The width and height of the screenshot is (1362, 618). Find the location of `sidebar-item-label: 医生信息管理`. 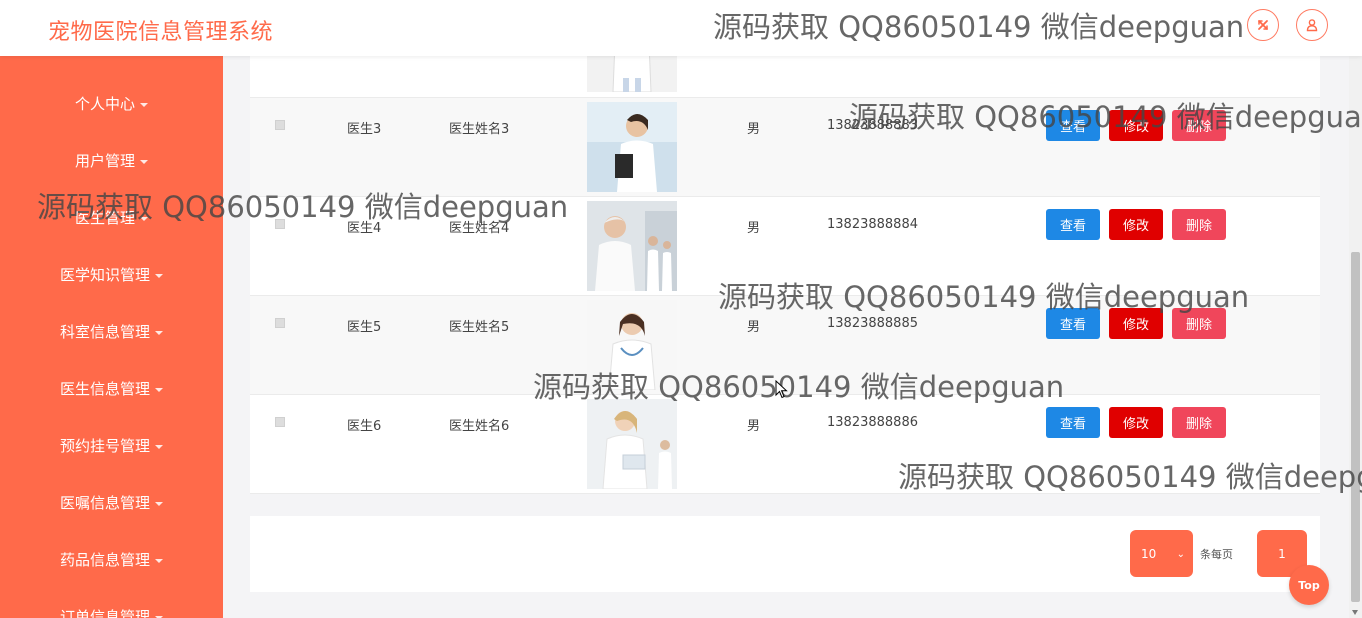

sidebar-item-label: 医生信息管理 is located at coordinates (104, 389).